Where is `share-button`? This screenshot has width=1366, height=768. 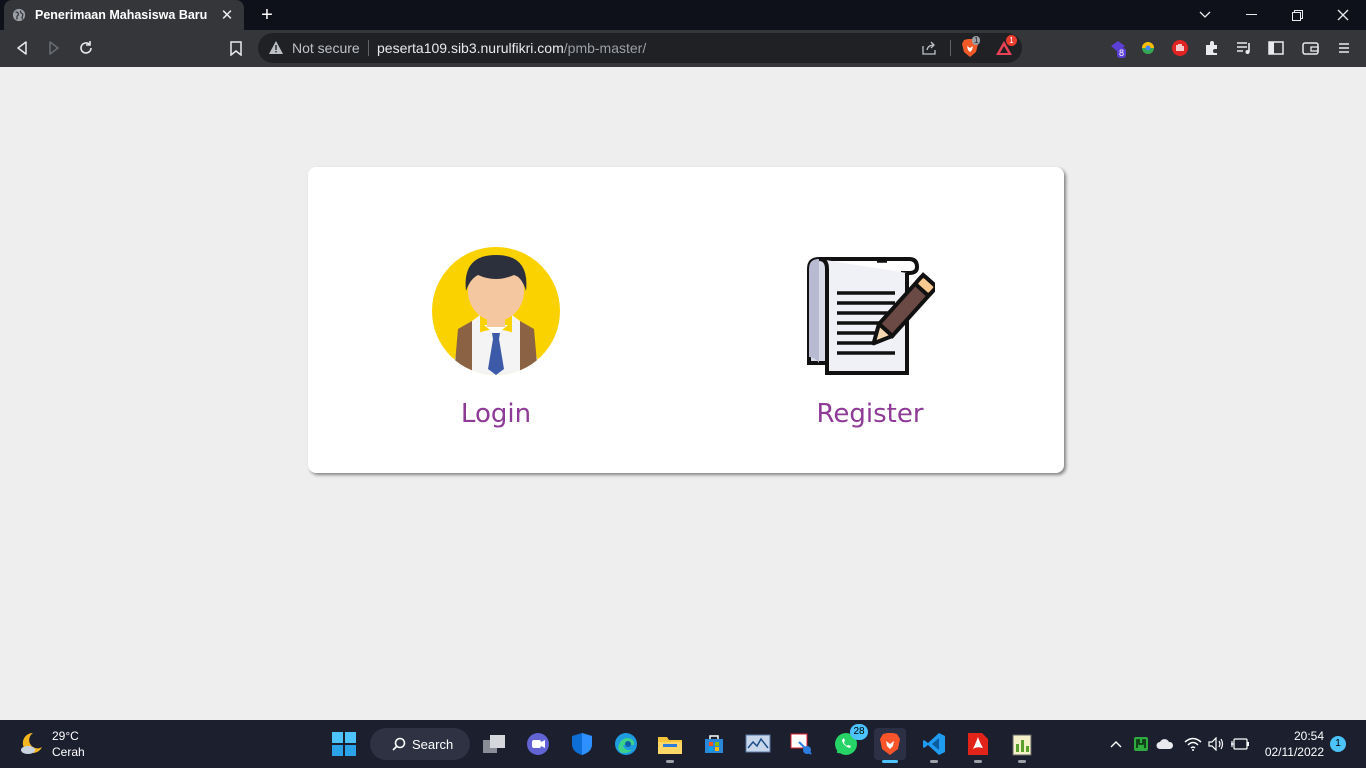
share-button is located at coordinates (930, 48).